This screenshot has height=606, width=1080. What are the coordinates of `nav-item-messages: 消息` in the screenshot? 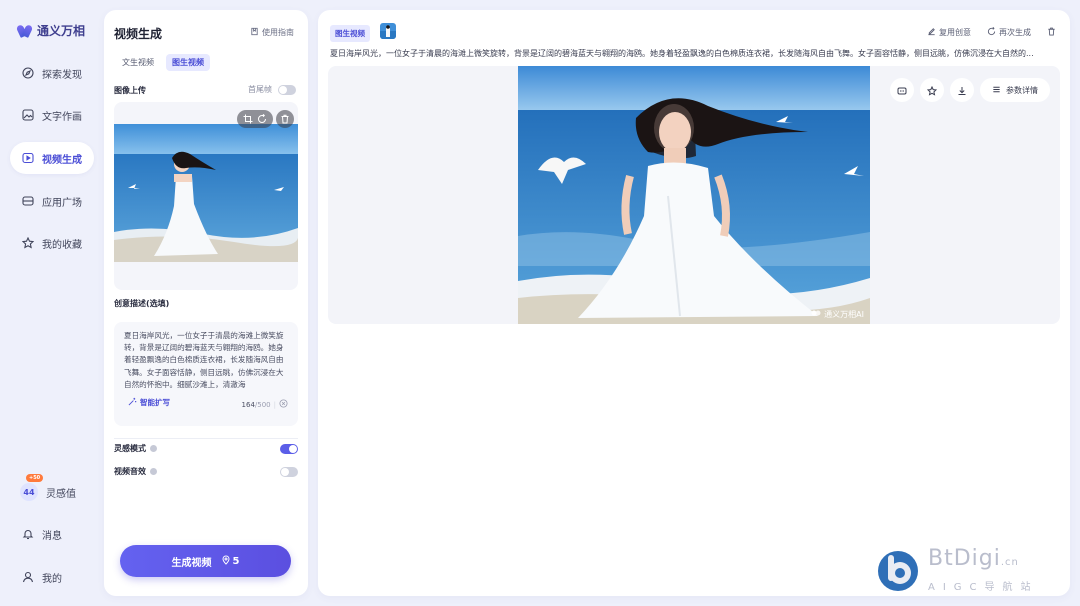 It's located at (52, 534).